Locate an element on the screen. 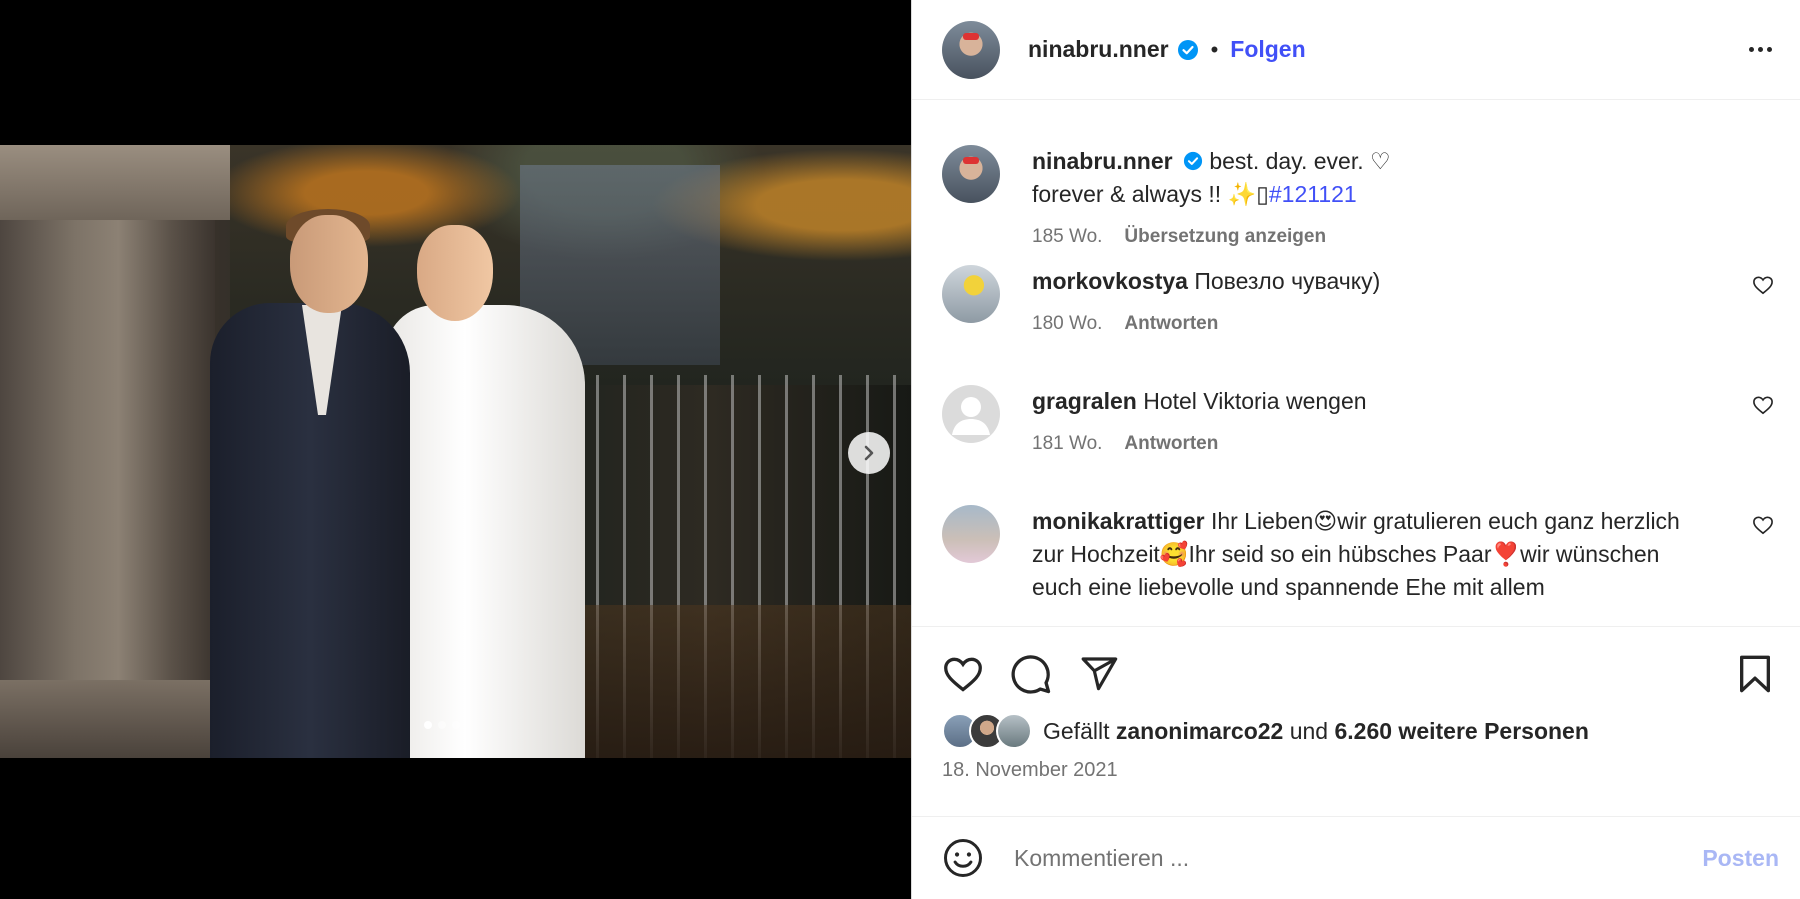  comment-button is located at coordinates (1031, 674).